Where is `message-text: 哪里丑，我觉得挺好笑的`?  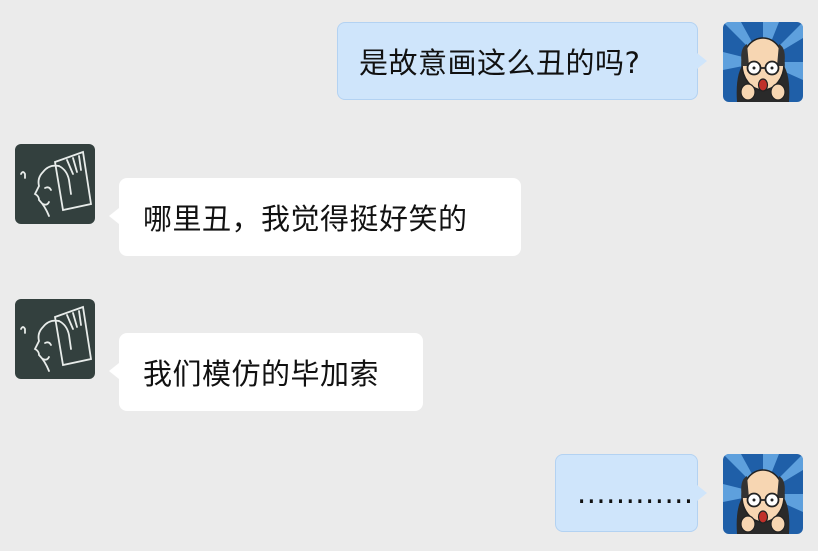 message-text: 哪里丑，我觉得挺好笑的 is located at coordinates (305, 219).